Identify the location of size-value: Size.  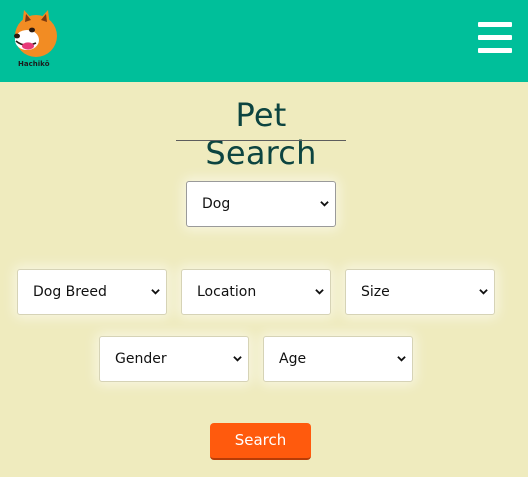
(375, 292).